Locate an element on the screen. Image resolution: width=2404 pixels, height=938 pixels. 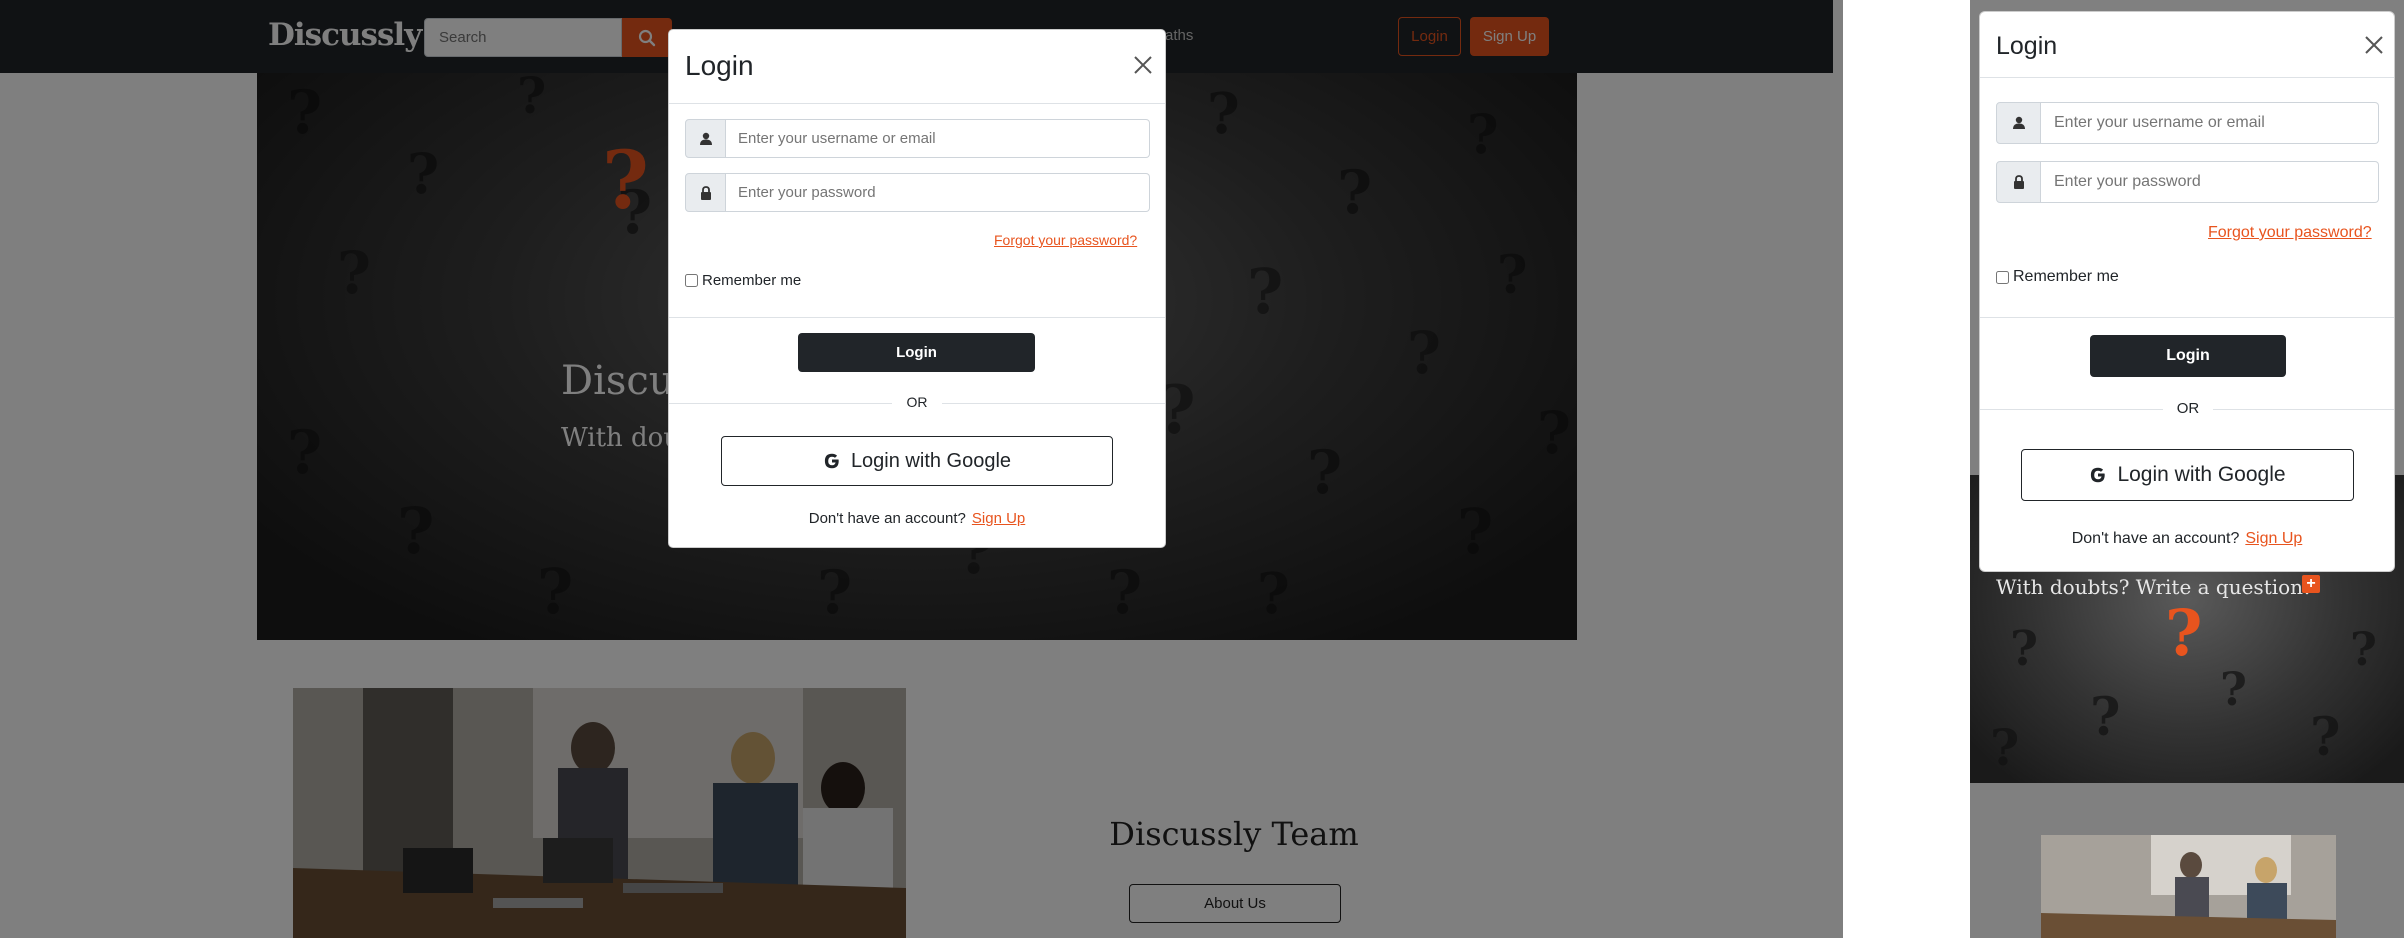
mobile-signup-link: Sign Up is located at coordinates (2273, 538).